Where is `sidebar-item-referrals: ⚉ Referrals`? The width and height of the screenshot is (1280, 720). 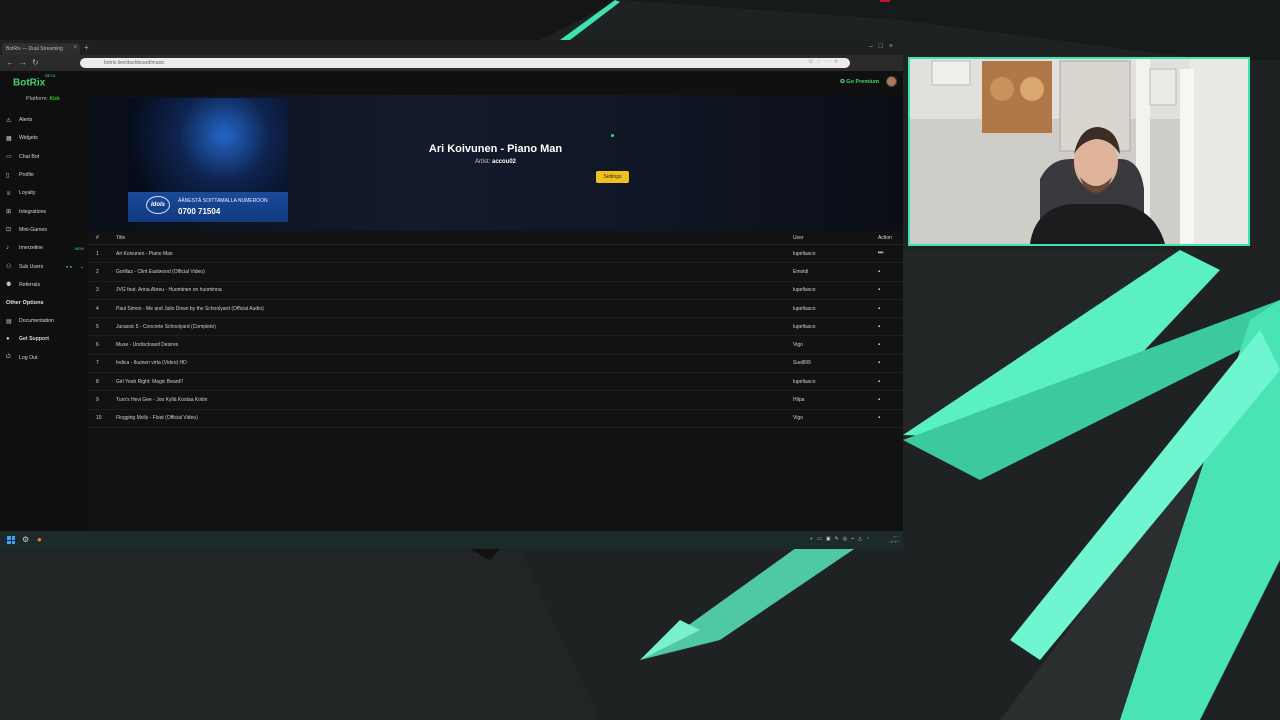
sidebar-item-referrals: ⚉ Referrals is located at coordinates (46, 285).